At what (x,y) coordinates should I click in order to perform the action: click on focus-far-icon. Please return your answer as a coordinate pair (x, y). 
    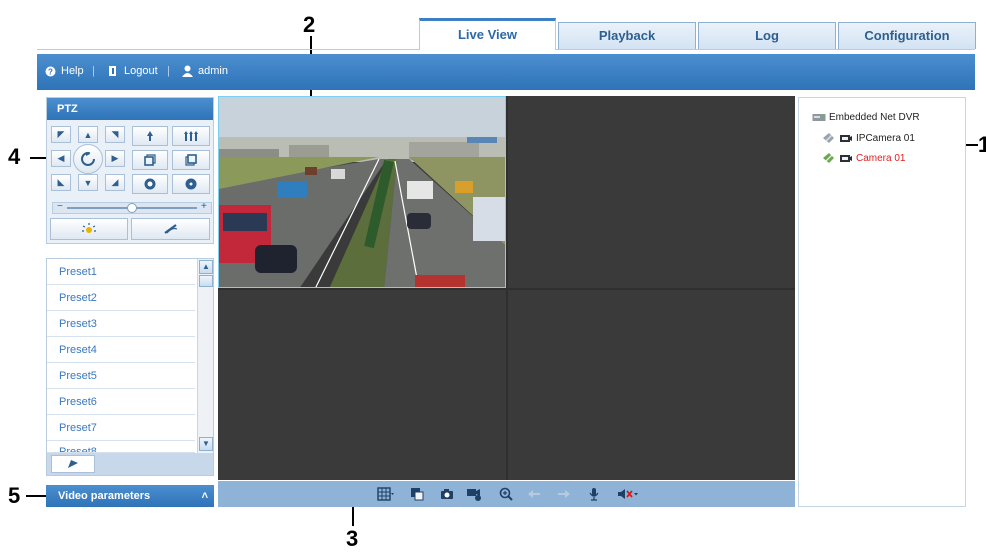
    Looking at the image, I should click on (191, 160).